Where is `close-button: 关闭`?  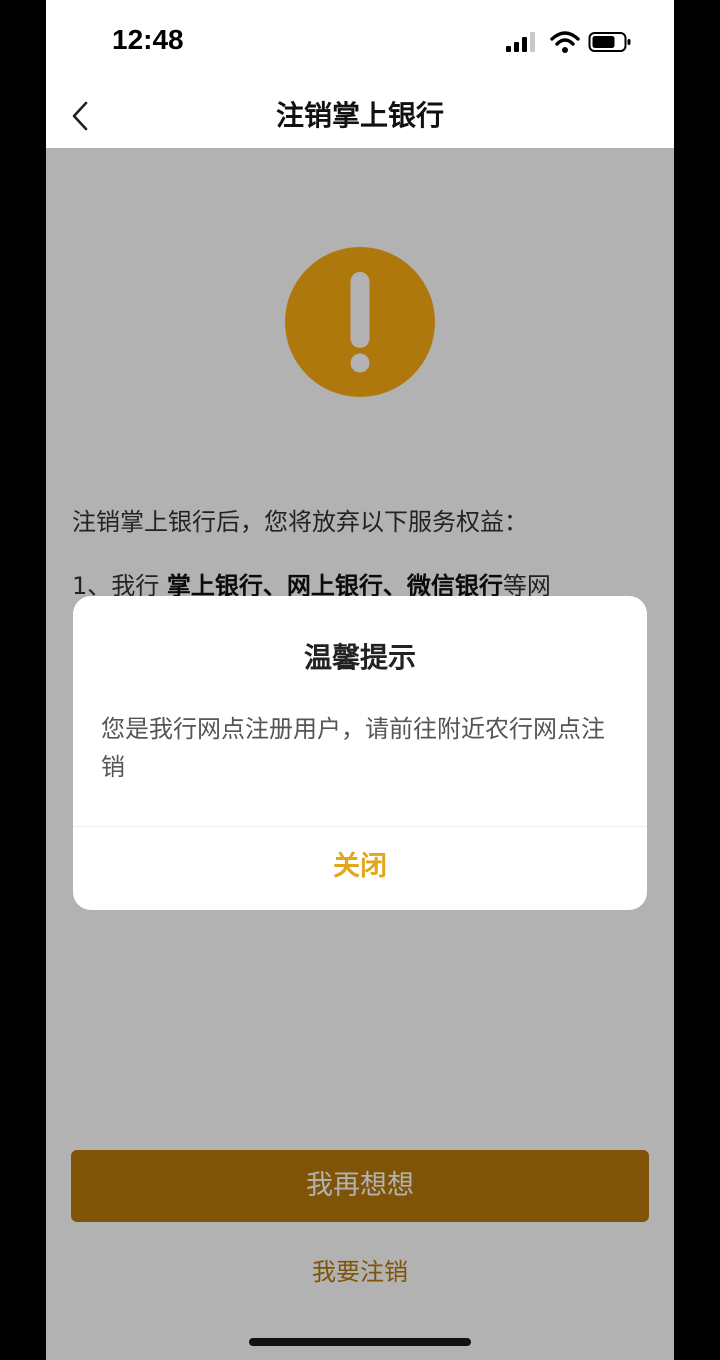
close-button: 关闭 is located at coordinates (360, 868).